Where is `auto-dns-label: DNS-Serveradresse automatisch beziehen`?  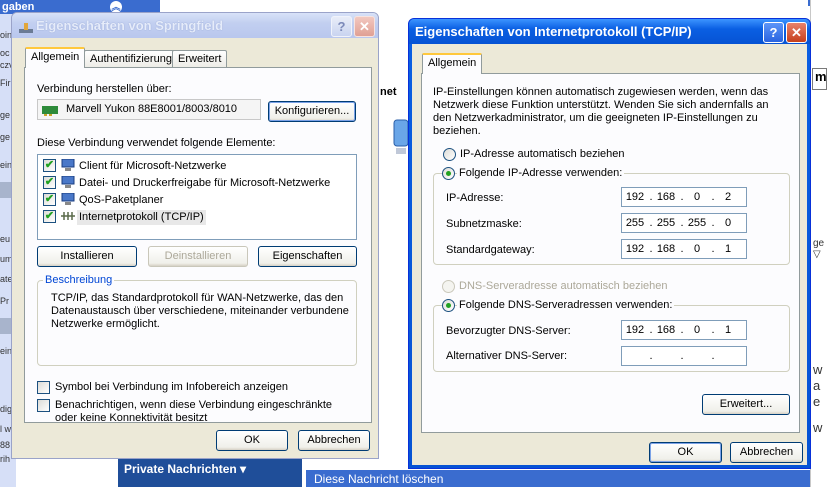 auto-dns-label: DNS-Serveradresse automatisch beziehen is located at coordinates (563, 286).